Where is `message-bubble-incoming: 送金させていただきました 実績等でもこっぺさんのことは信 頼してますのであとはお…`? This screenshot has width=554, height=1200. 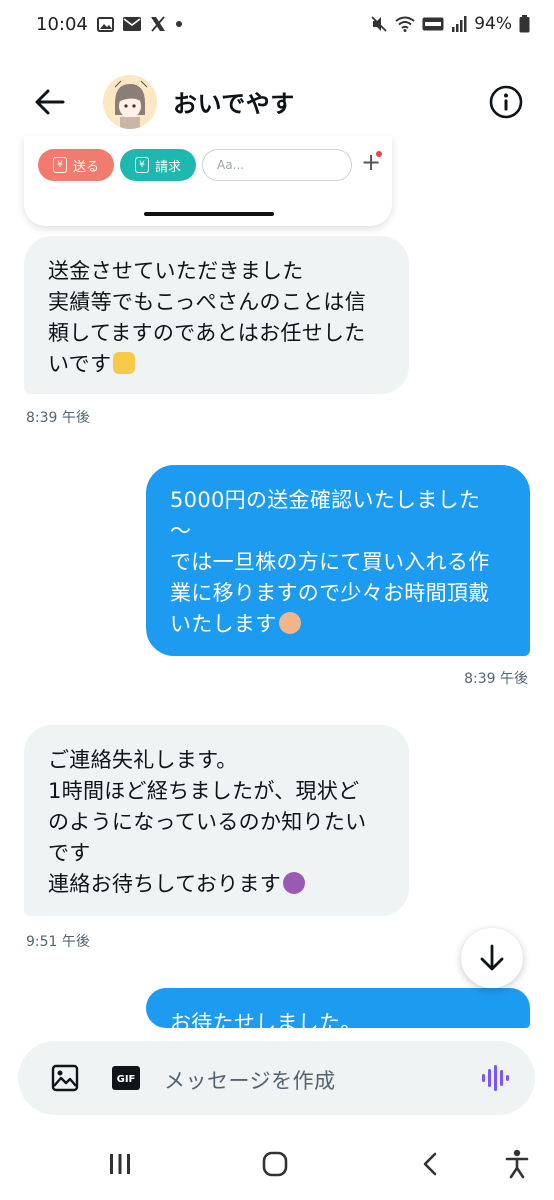
message-bubble-incoming: 送金させていただきました 実績等でもこっぺさんのことは信 頼してますのであとはお… is located at coordinates (216, 315).